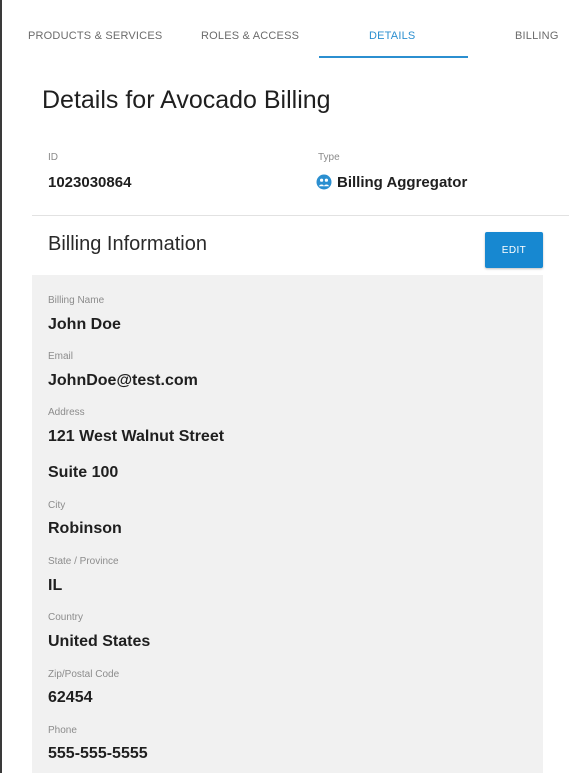 Image resolution: width=569 pixels, height=773 pixels. Describe the element at coordinates (250, 36) in the screenshot. I see `tab-roles-access: ROLES & ACCESS` at that location.